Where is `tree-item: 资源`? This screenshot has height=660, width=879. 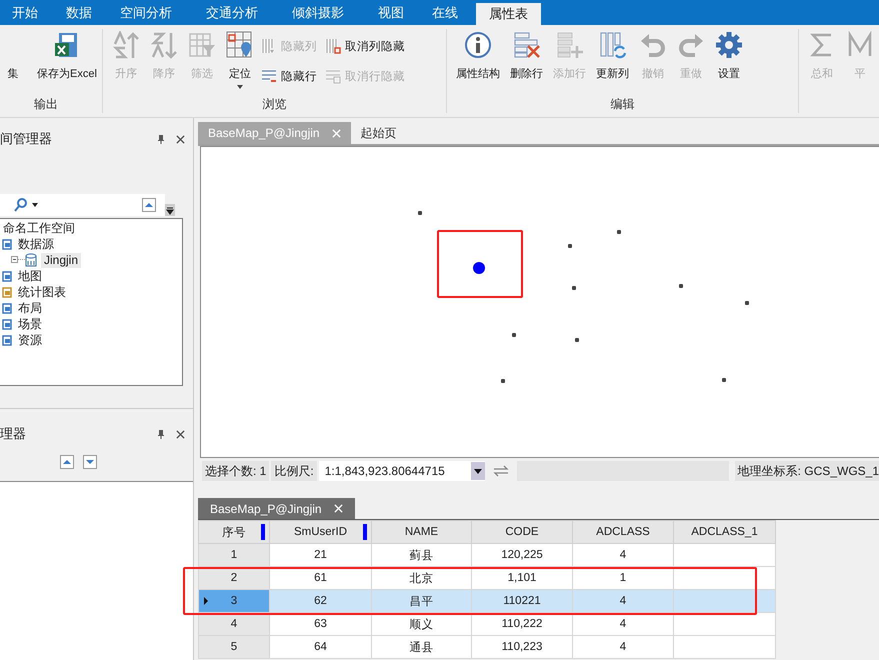 tree-item: 资源 is located at coordinates (30, 340).